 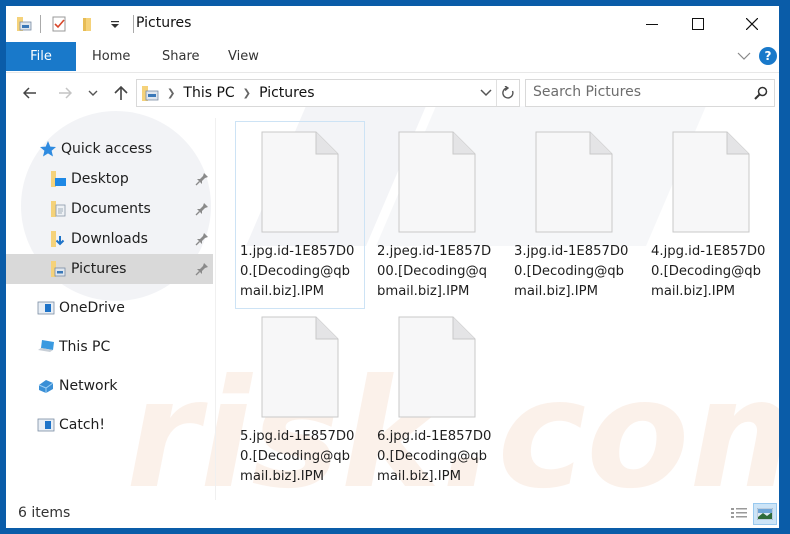 I want to click on sidebar-item-desktop: Desktop, so click(x=109, y=179).